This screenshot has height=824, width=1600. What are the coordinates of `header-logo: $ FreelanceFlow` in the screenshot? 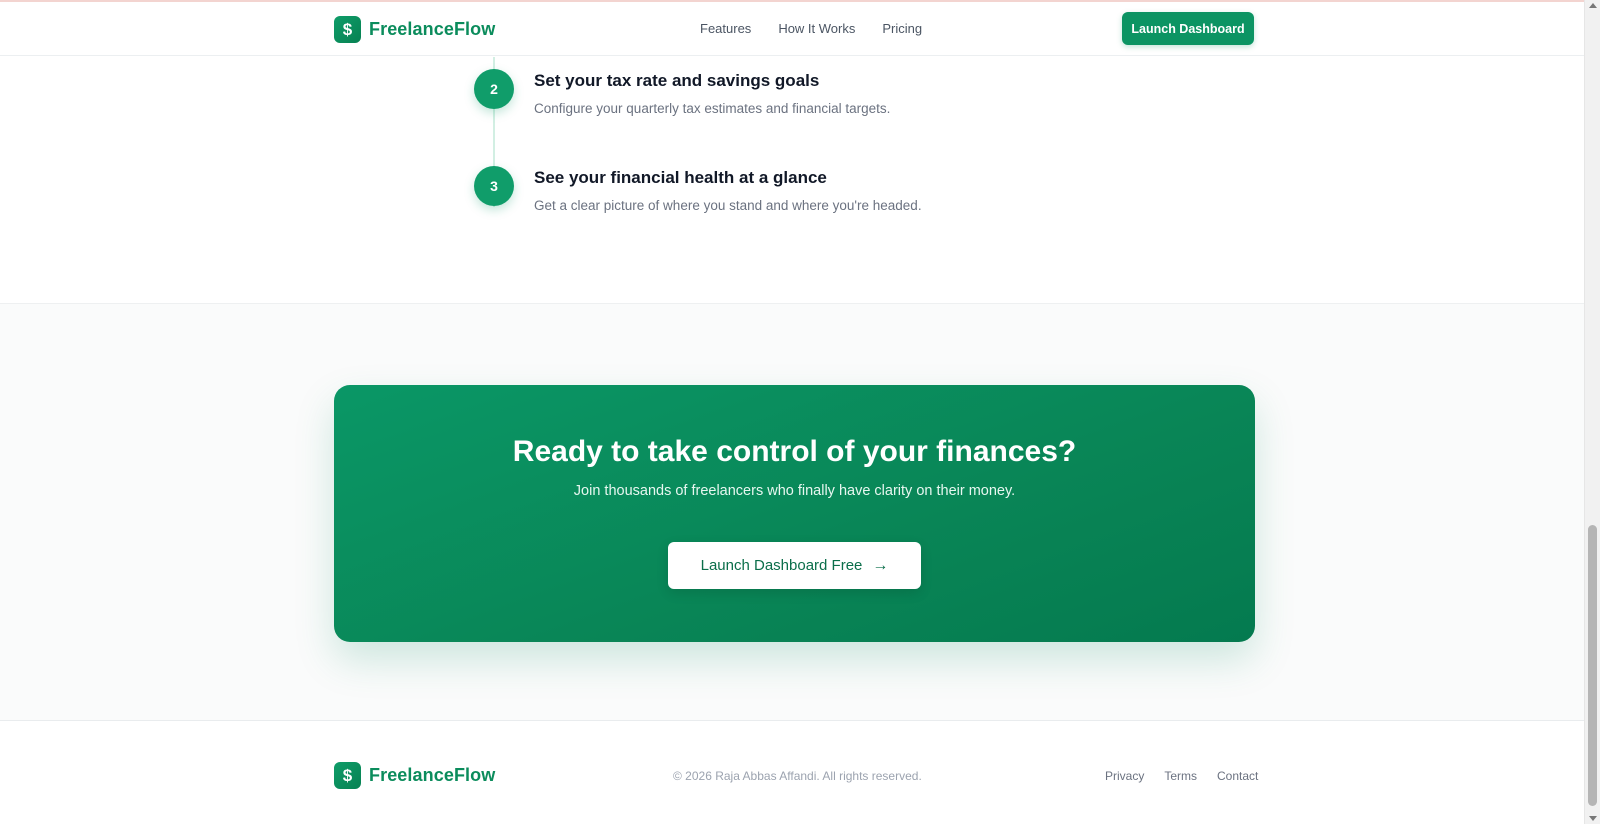 It's located at (414, 29).